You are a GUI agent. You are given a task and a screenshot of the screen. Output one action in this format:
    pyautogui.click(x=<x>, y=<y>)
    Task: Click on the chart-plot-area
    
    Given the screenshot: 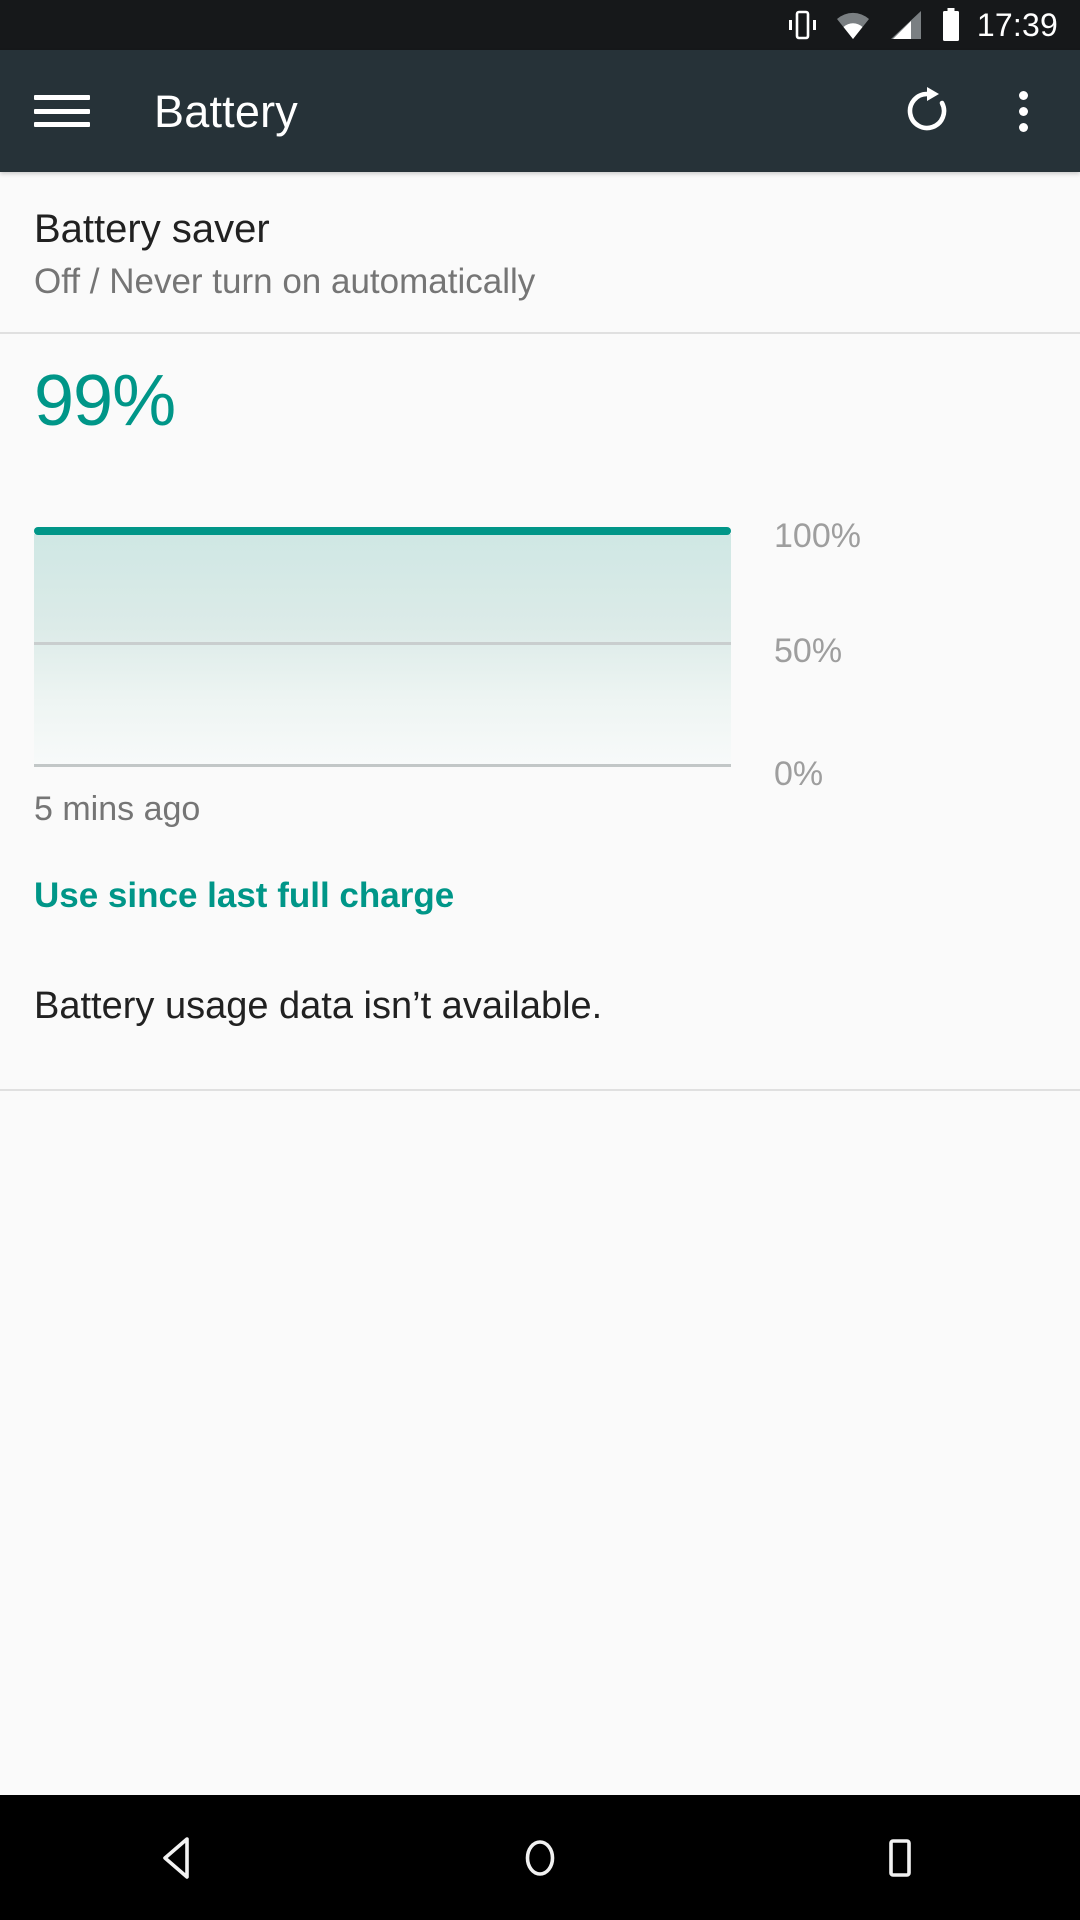 What is the action you would take?
    pyautogui.click(x=382, y=647)
    